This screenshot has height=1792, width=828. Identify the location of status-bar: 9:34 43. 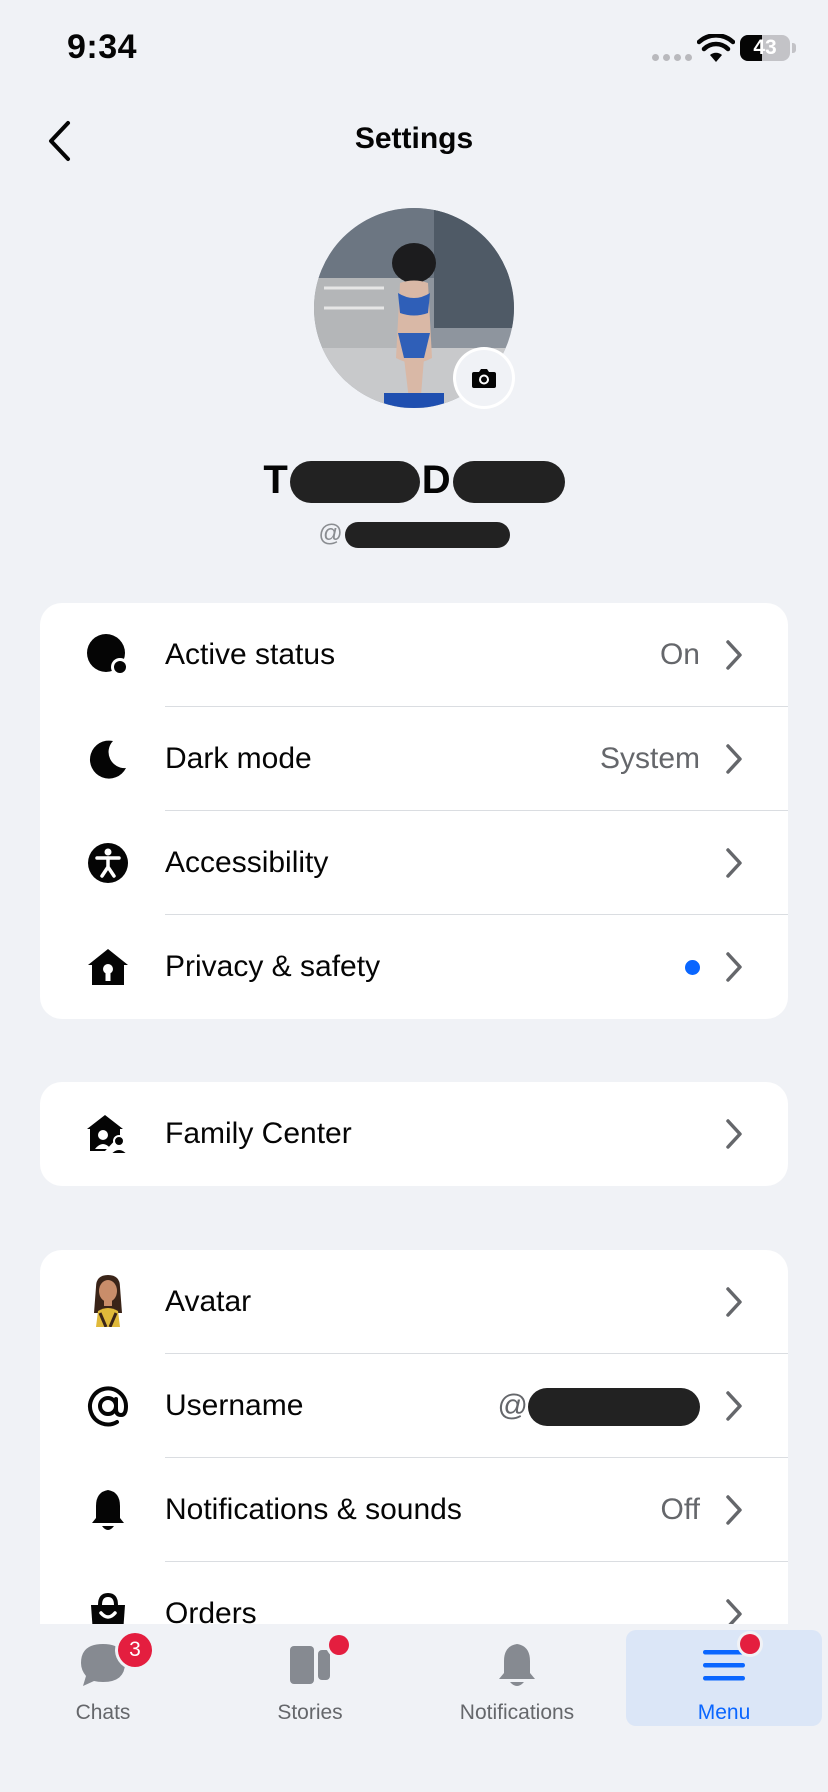
(414, 50).